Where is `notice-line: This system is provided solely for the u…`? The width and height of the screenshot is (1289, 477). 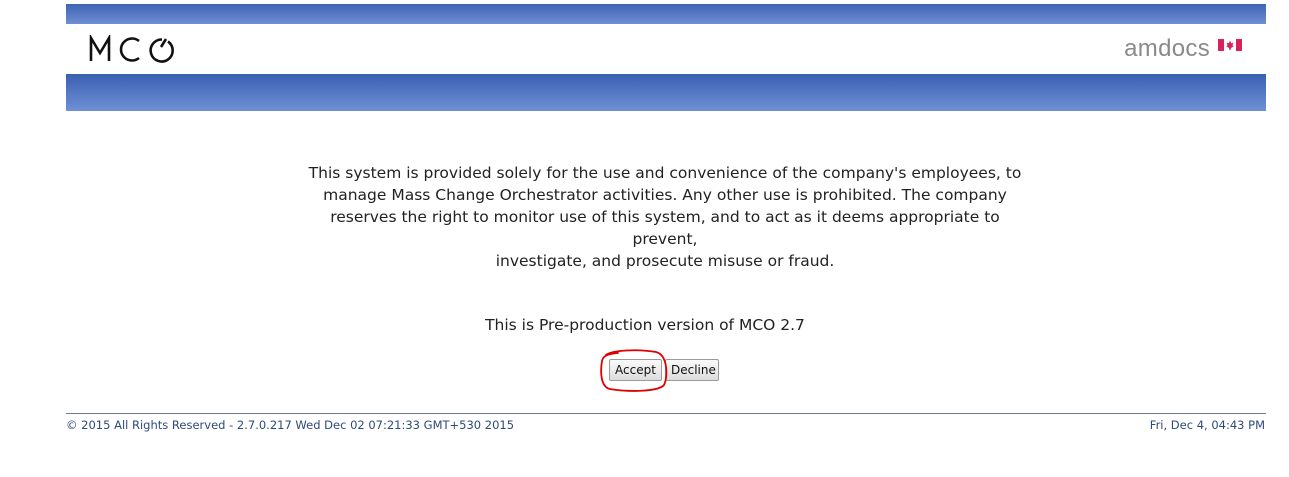 notice-line: This system is provided solely for the u… is located at coordinates (665, 173).